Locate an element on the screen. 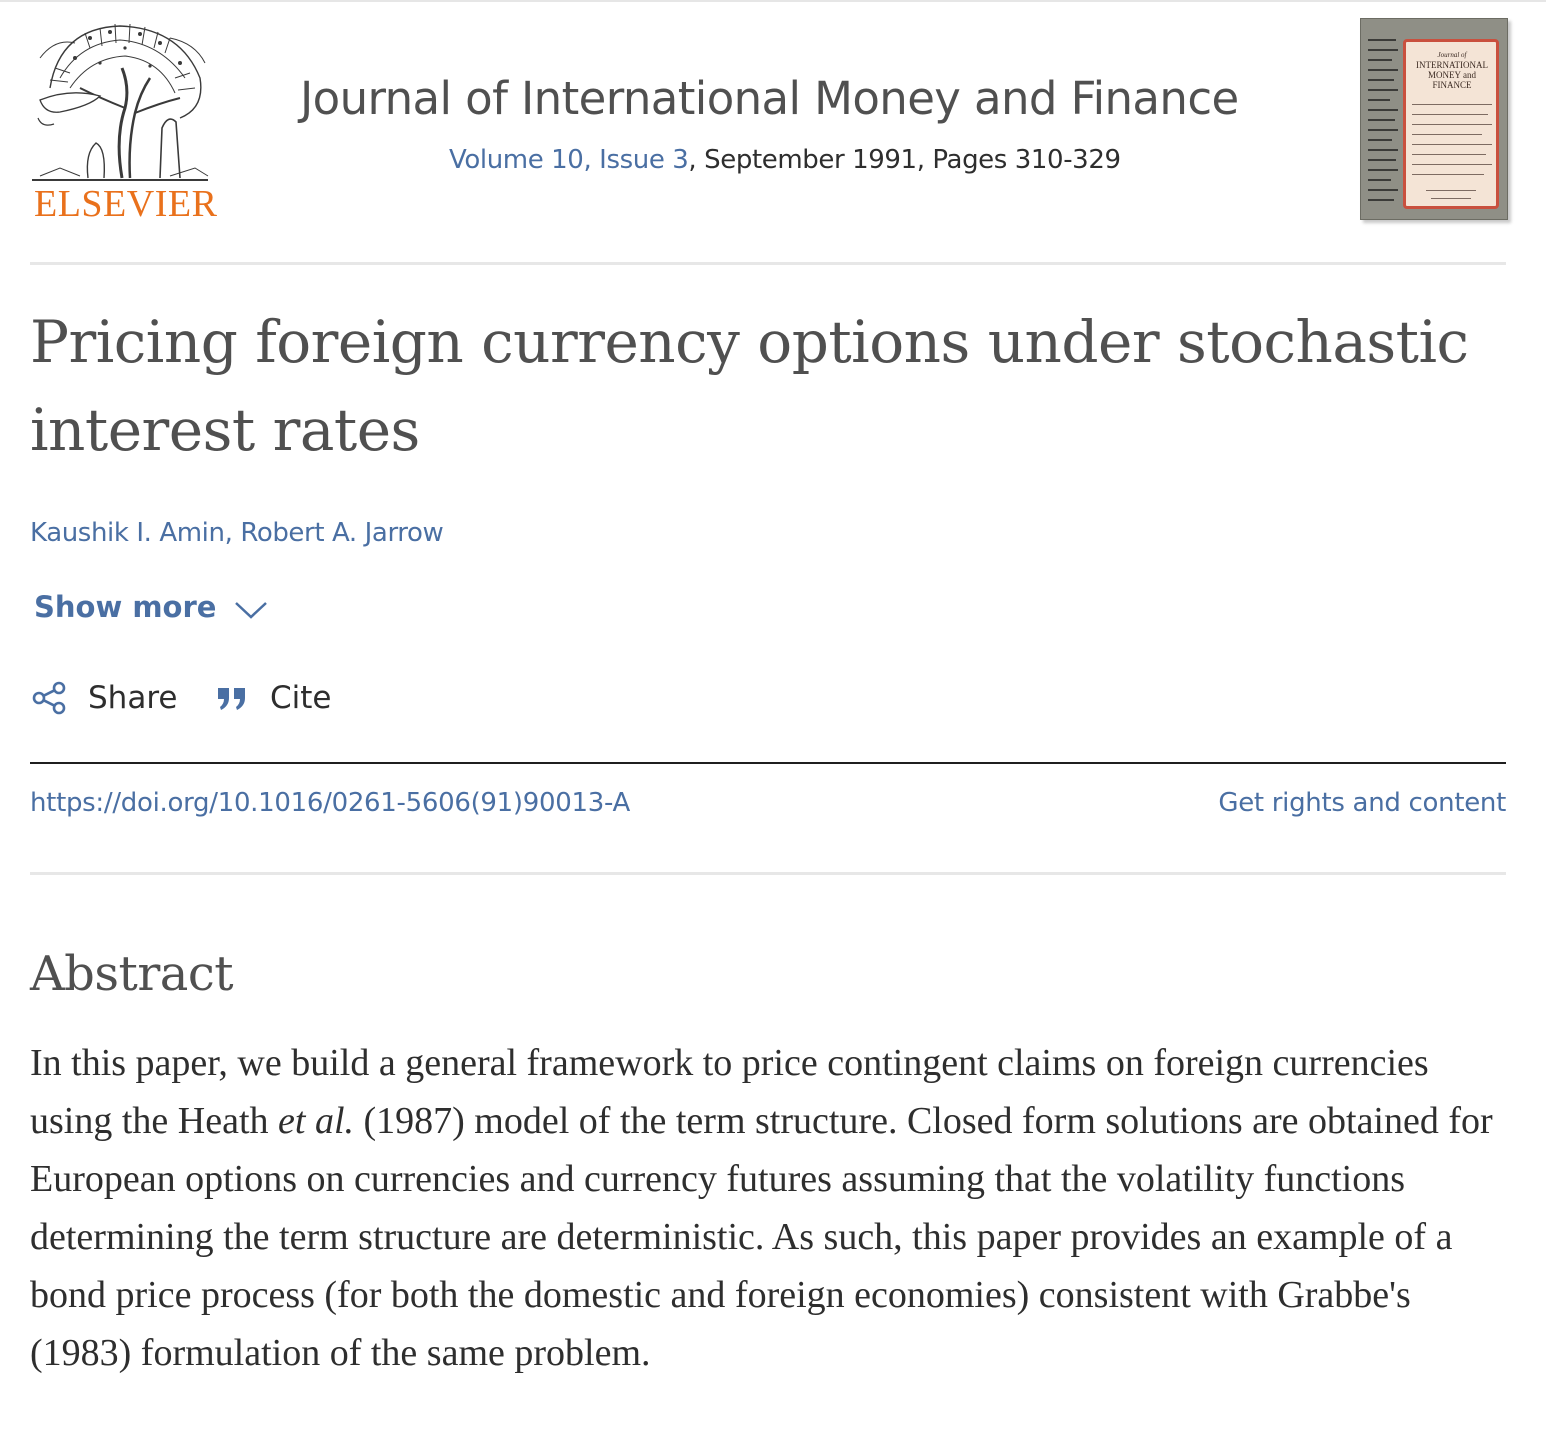 This screenshot has height=1455, width=1546. header-divider is located at coordinates (768, 263).